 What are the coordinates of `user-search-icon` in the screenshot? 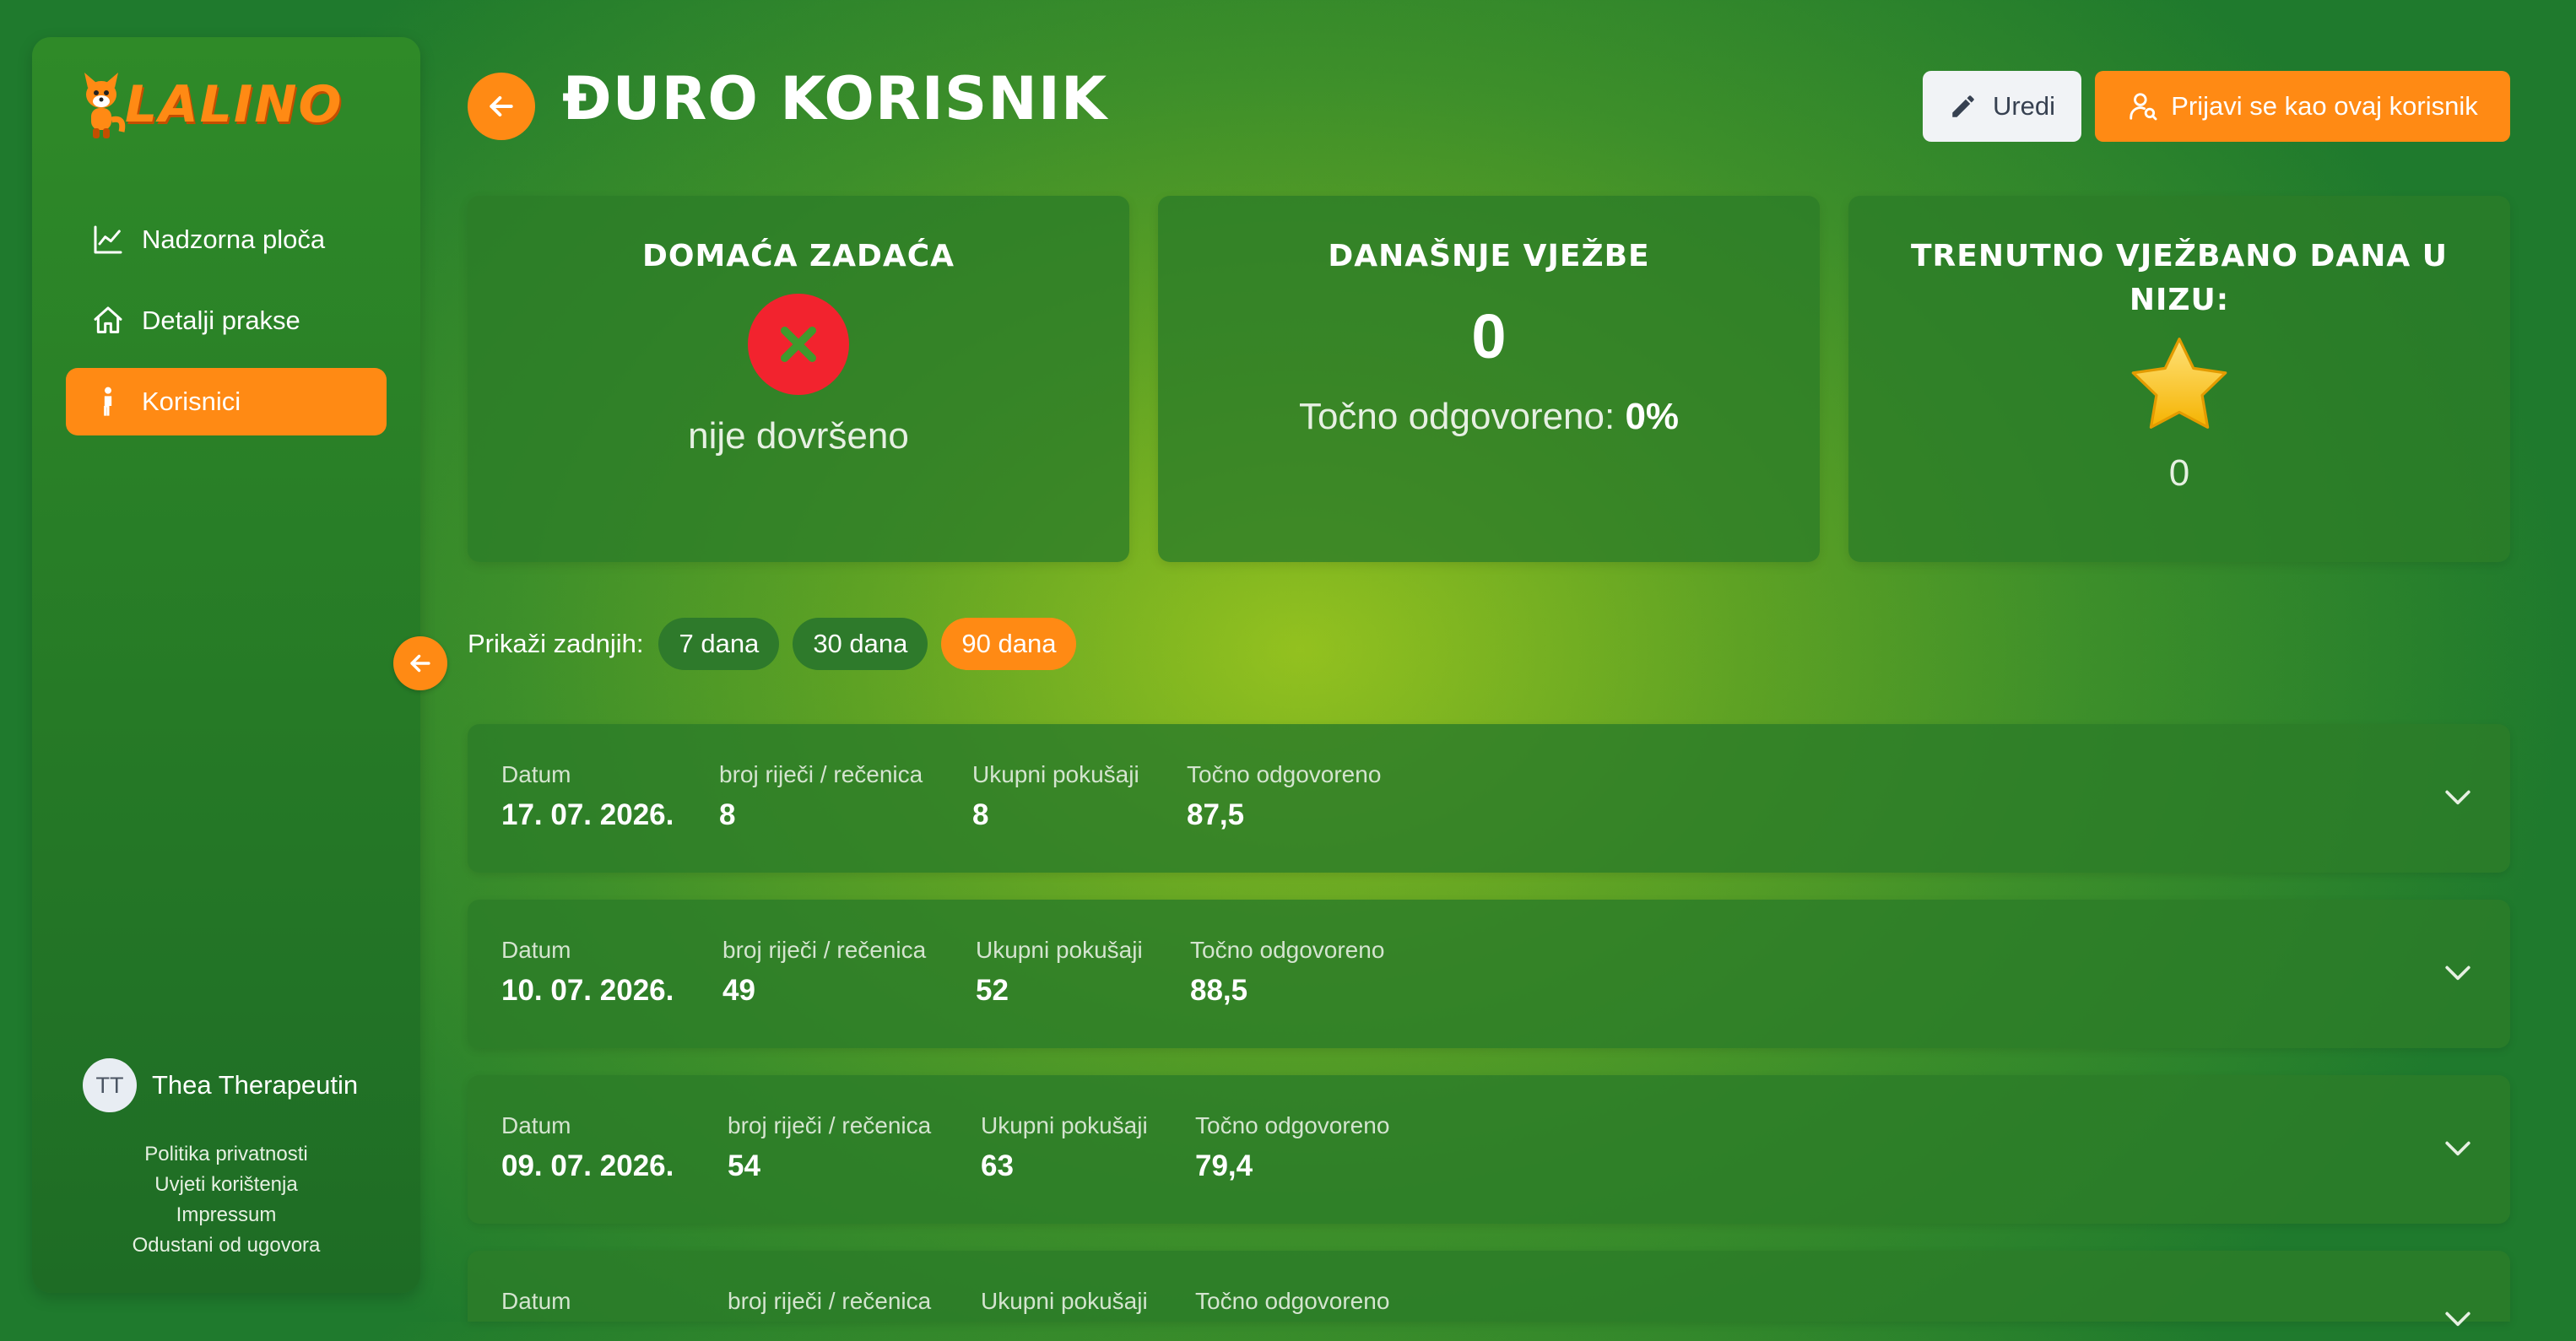 It's located at (2143, 106).